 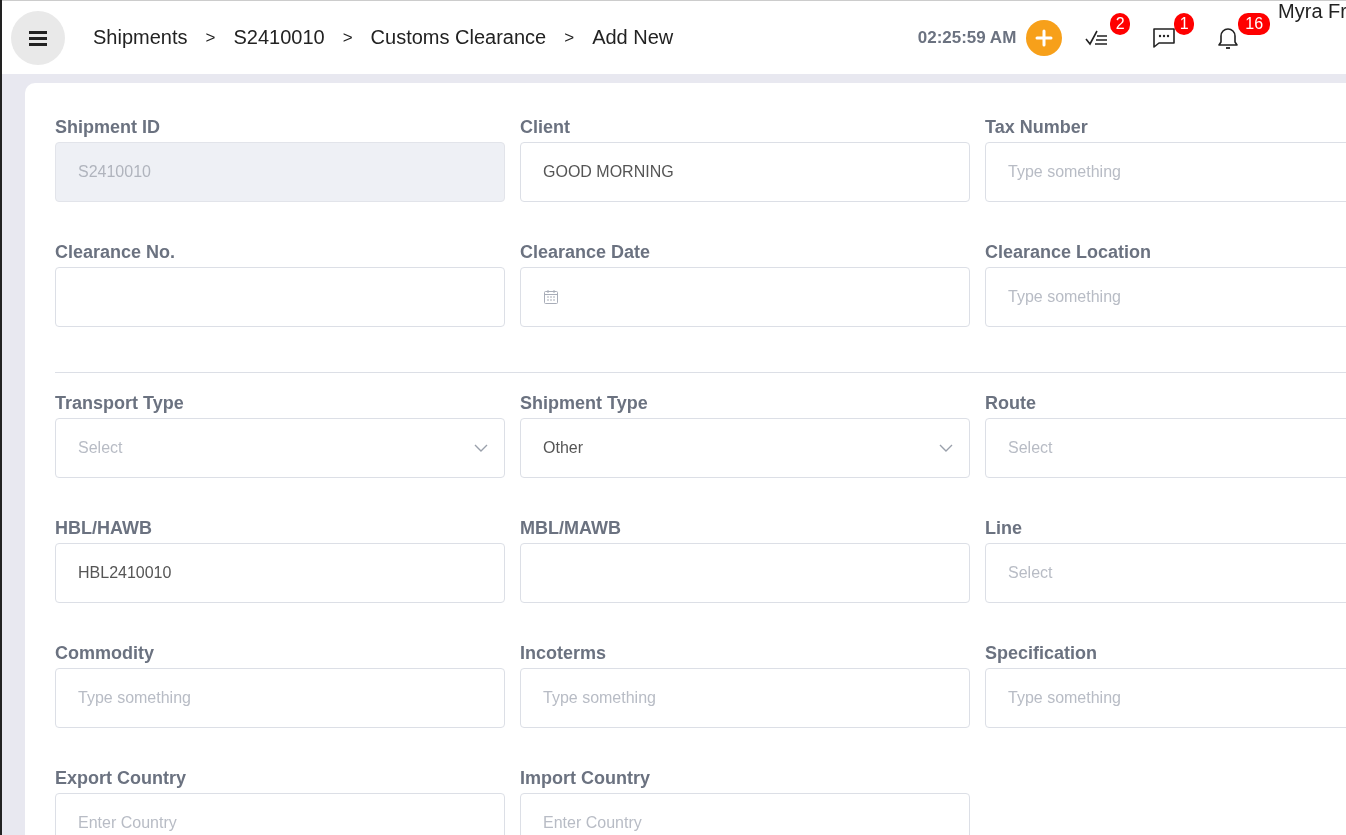 I want to click on field-label: Export Country, so click(x=121, y=778).